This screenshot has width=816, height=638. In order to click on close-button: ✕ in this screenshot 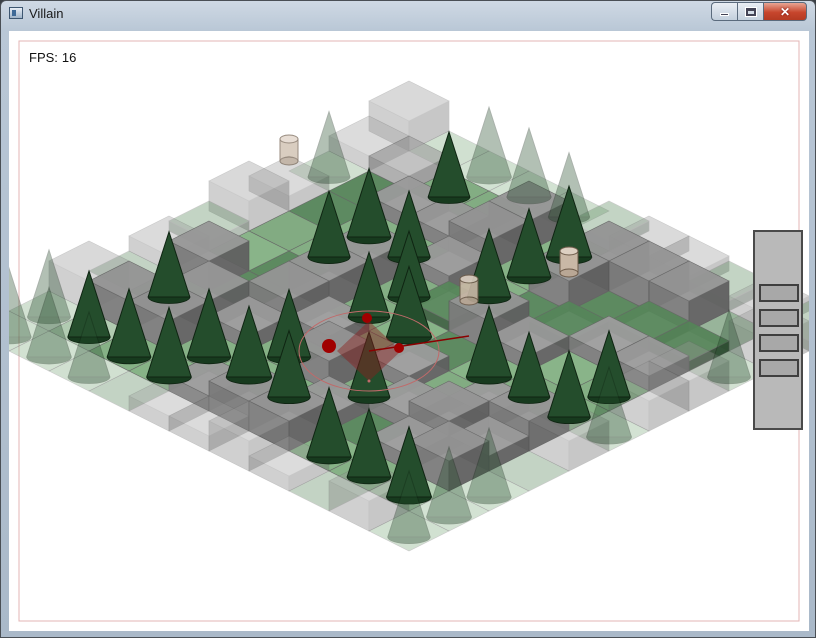, I will do `click(785, 11)`.